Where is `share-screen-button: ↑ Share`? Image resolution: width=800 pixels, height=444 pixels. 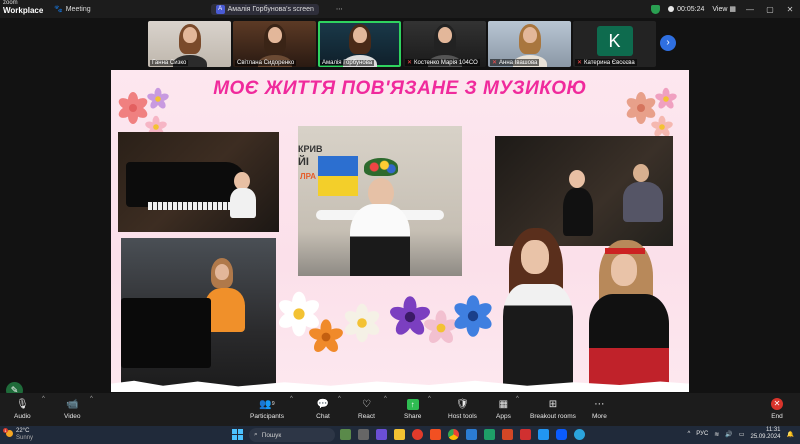
share-screen-button: ↑ Share is located at coordinates (412, 409).